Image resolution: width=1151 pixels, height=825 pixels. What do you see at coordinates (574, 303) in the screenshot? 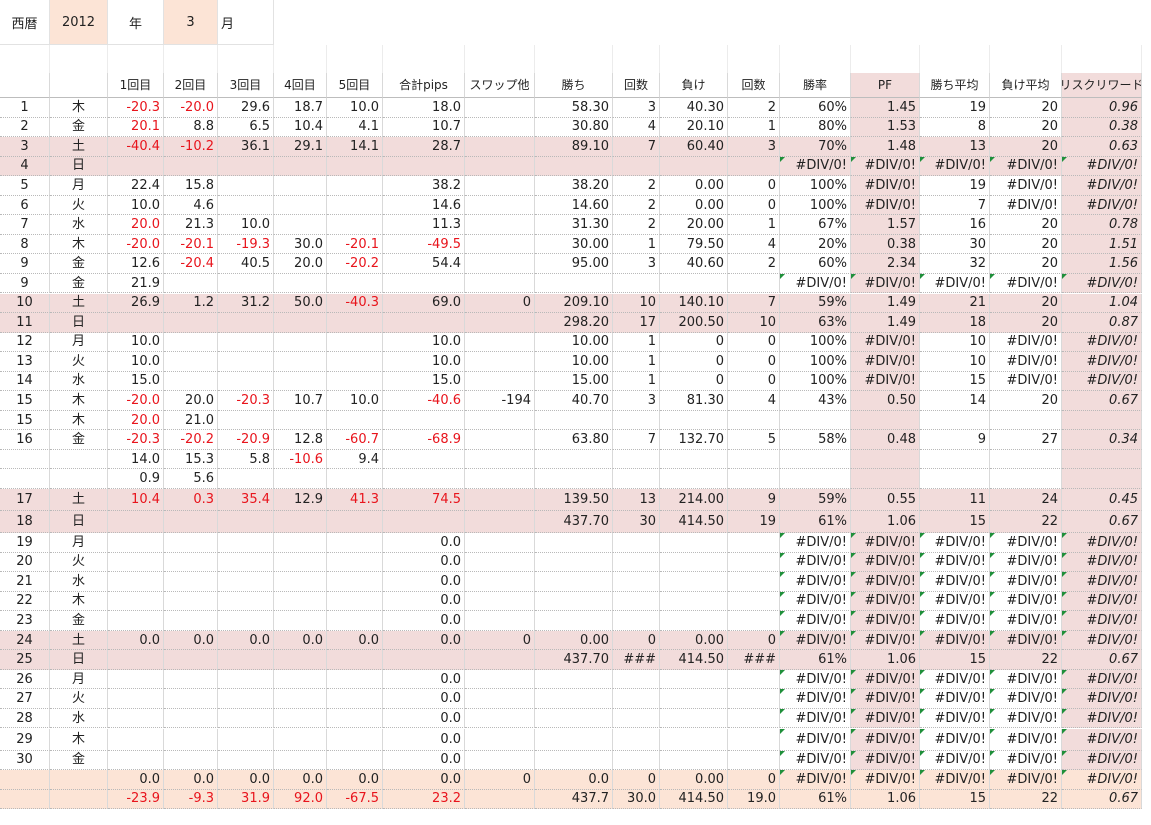
I see `cell-win-amount: 209.10` at bounding box center [574, 303].